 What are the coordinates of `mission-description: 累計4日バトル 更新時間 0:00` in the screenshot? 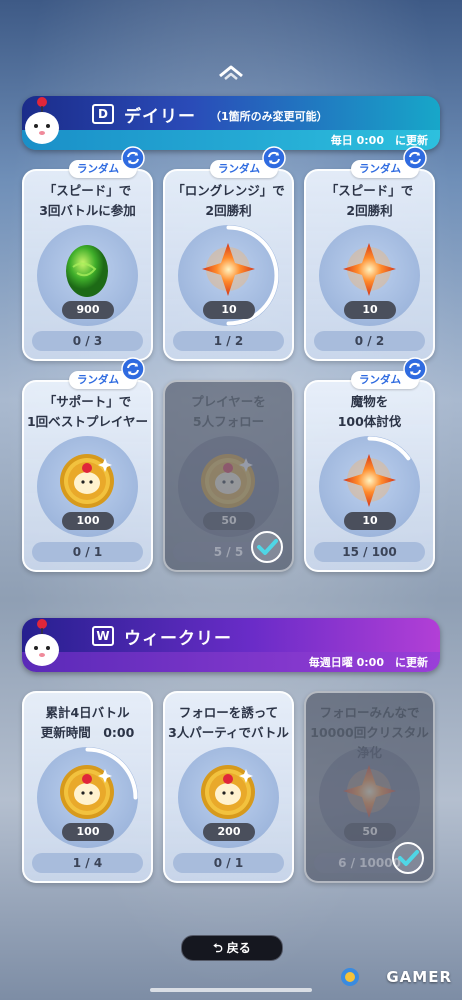 It's located at (87, 722).